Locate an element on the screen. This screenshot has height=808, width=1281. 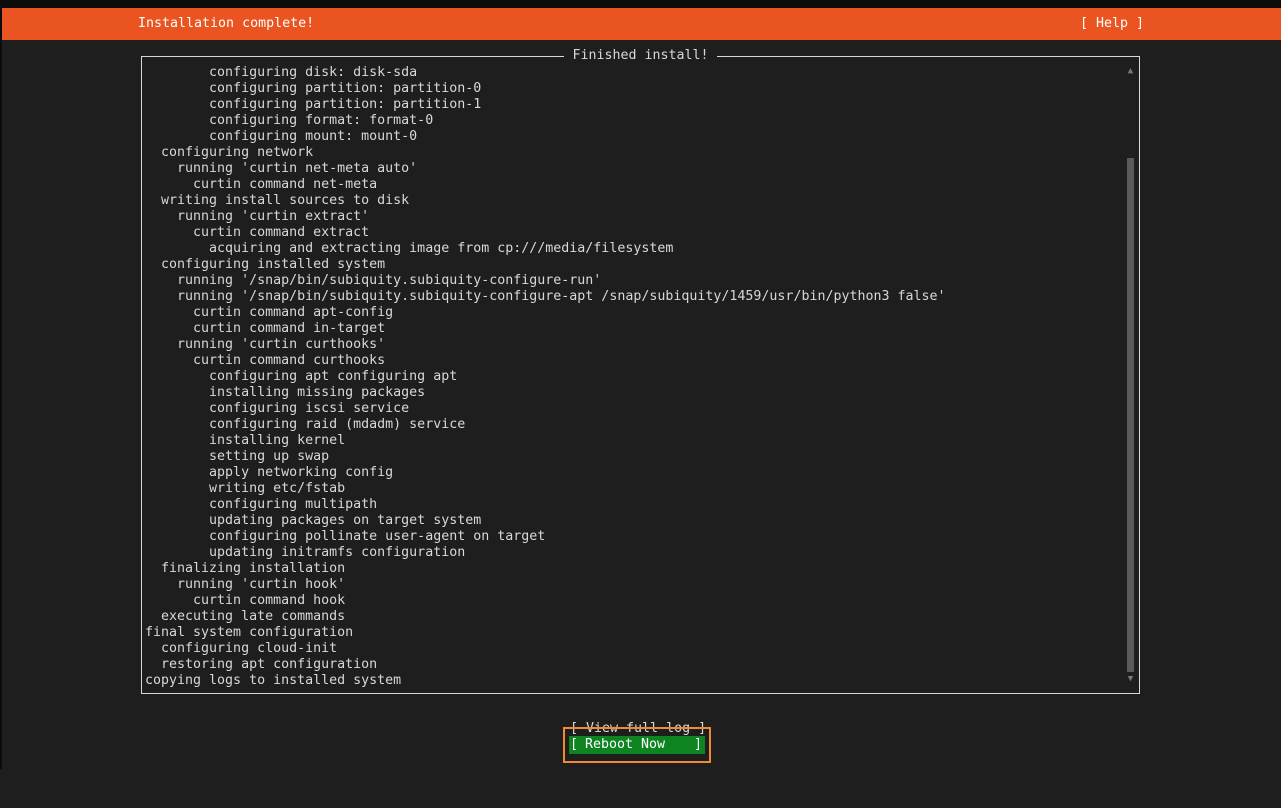
log-line: running 'curtin hook' is located at coordinates (245, 584).